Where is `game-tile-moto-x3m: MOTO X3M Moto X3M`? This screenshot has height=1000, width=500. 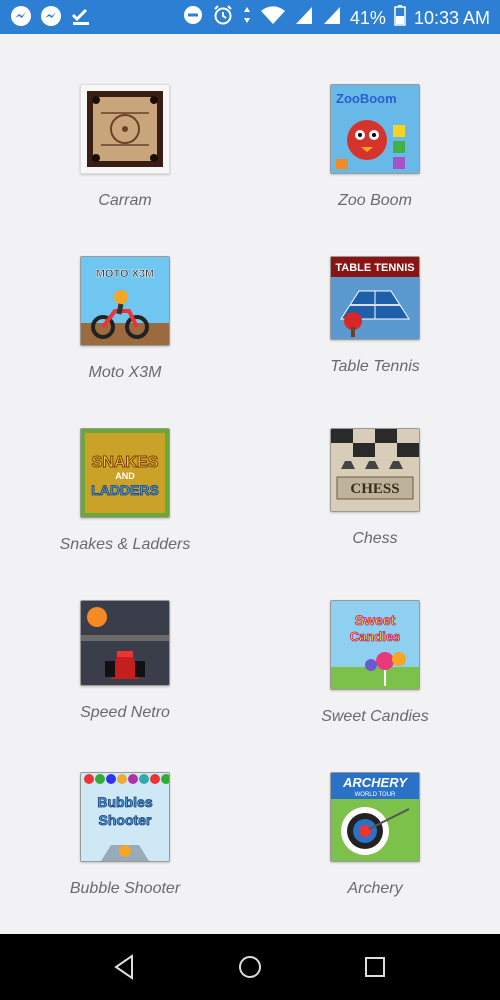 game-tile-moto-x3m: MOTO X3M Moto X3M is located at coordinates (125, 319).